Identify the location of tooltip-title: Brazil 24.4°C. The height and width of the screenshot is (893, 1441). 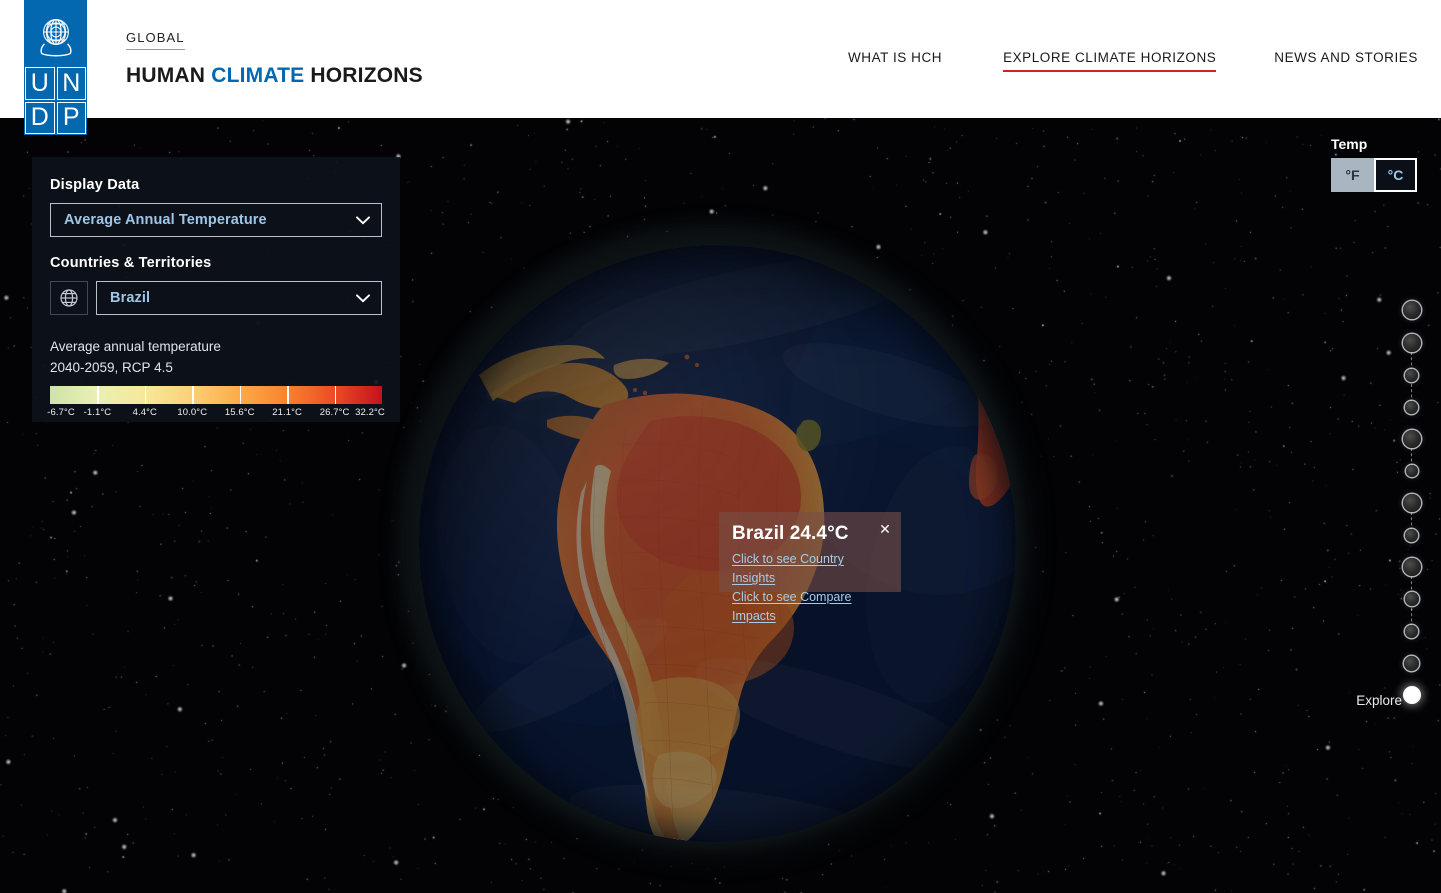
(790, 533).